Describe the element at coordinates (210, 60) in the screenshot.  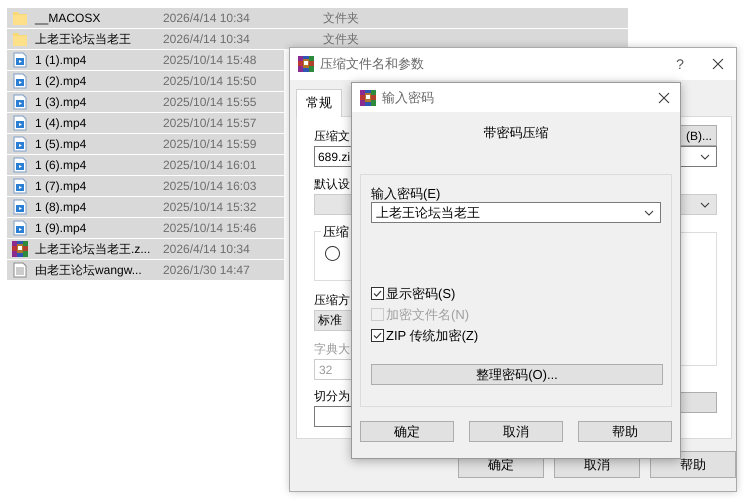
I see `file-date: 2025/10/14 15:48` at that location.